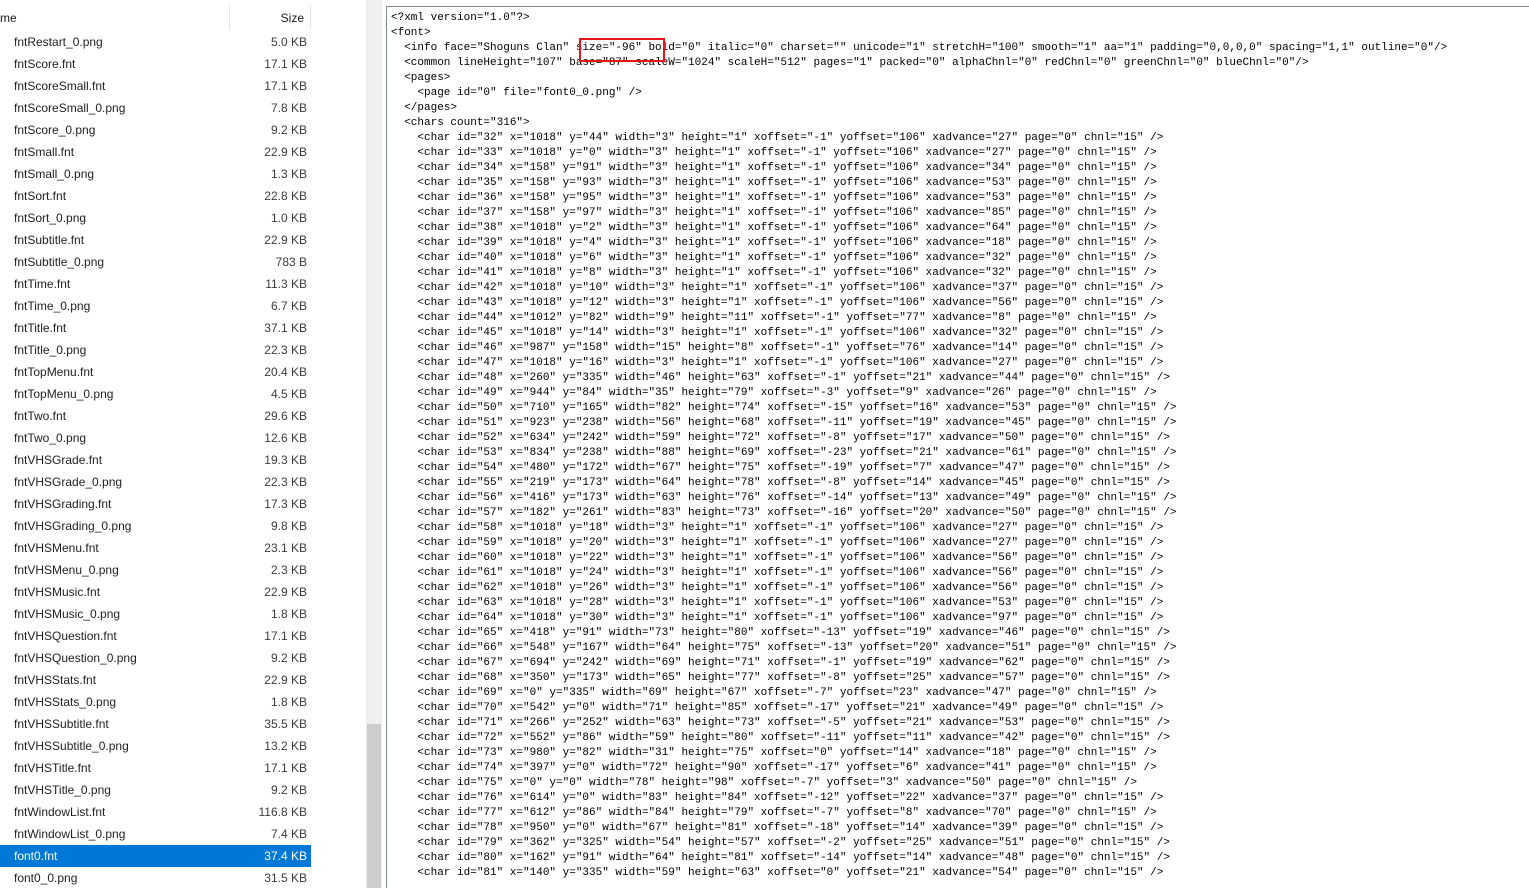 The height and width of the screenshot is (888, 1529). Describe the element at coordinates (36, 856) in the screenshot. I see `file-name: font0.fnt` at that location.